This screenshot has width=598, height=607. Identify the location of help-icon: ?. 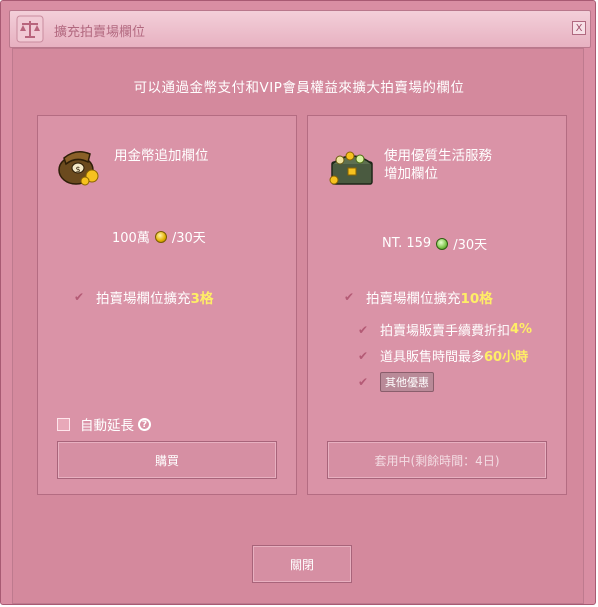
(144, 424).